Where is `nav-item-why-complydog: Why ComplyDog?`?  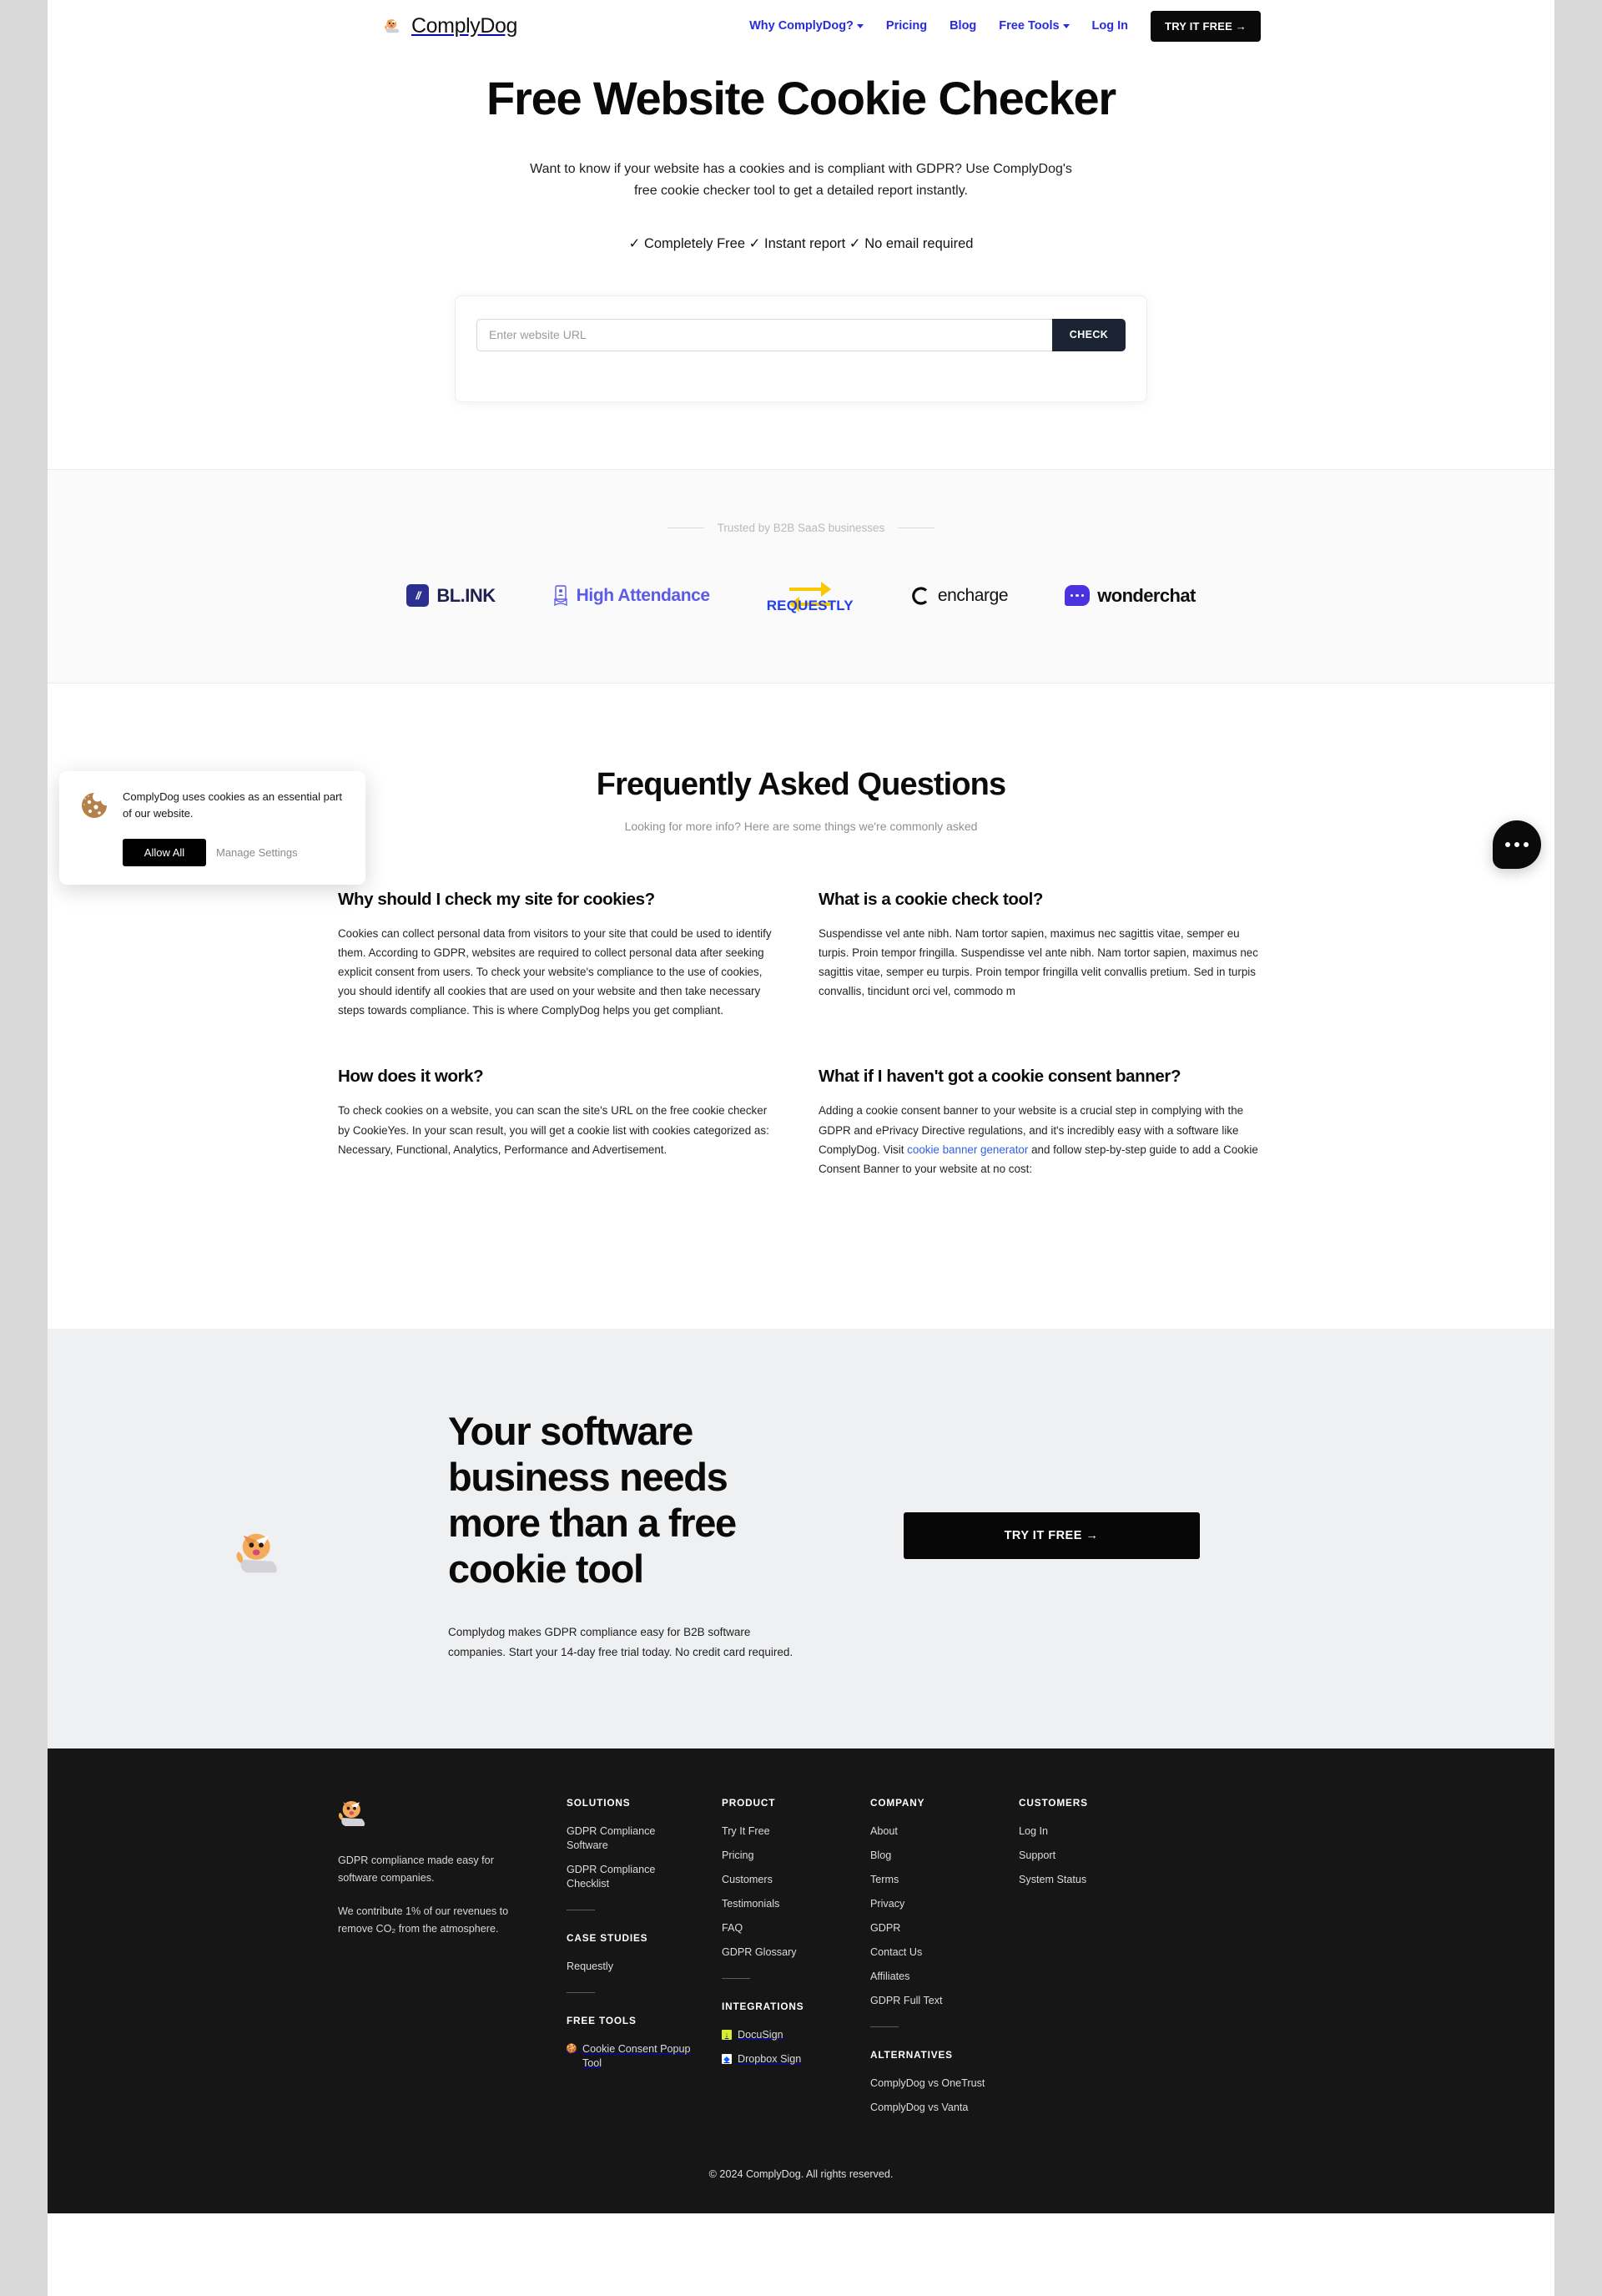
nav-item-why-complydog: Why ComplyDog? is located at coordinates (806, 26).